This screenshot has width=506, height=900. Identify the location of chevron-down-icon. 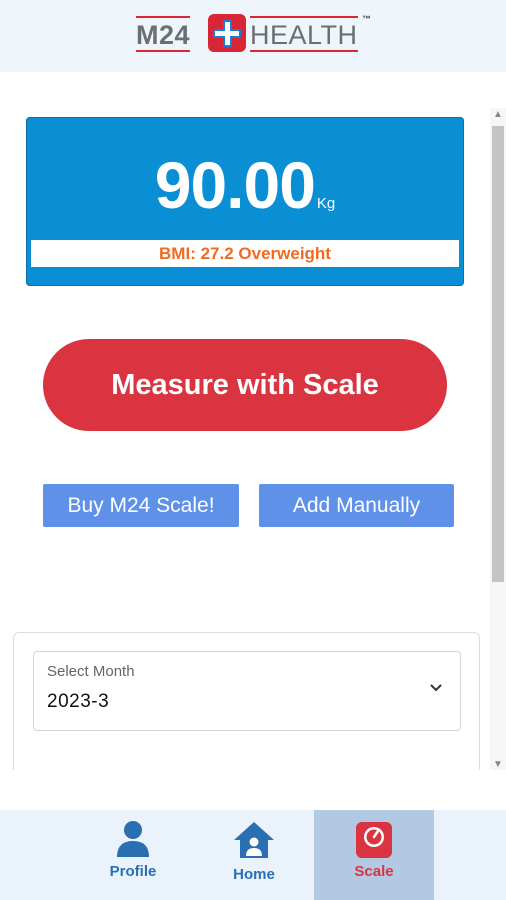
(436, 688).